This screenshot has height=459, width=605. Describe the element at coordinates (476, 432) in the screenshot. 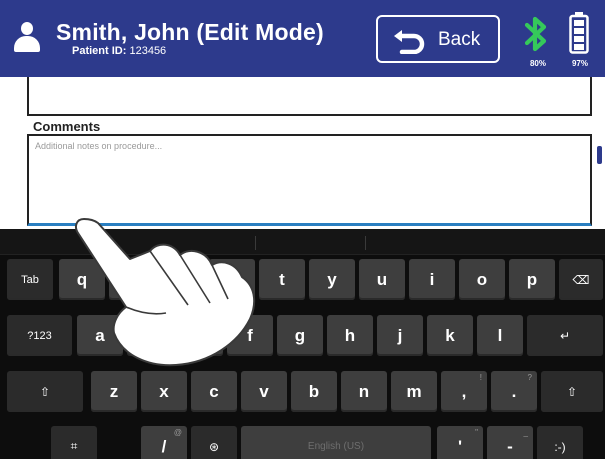

I see `key-alt-label: "` at that location.